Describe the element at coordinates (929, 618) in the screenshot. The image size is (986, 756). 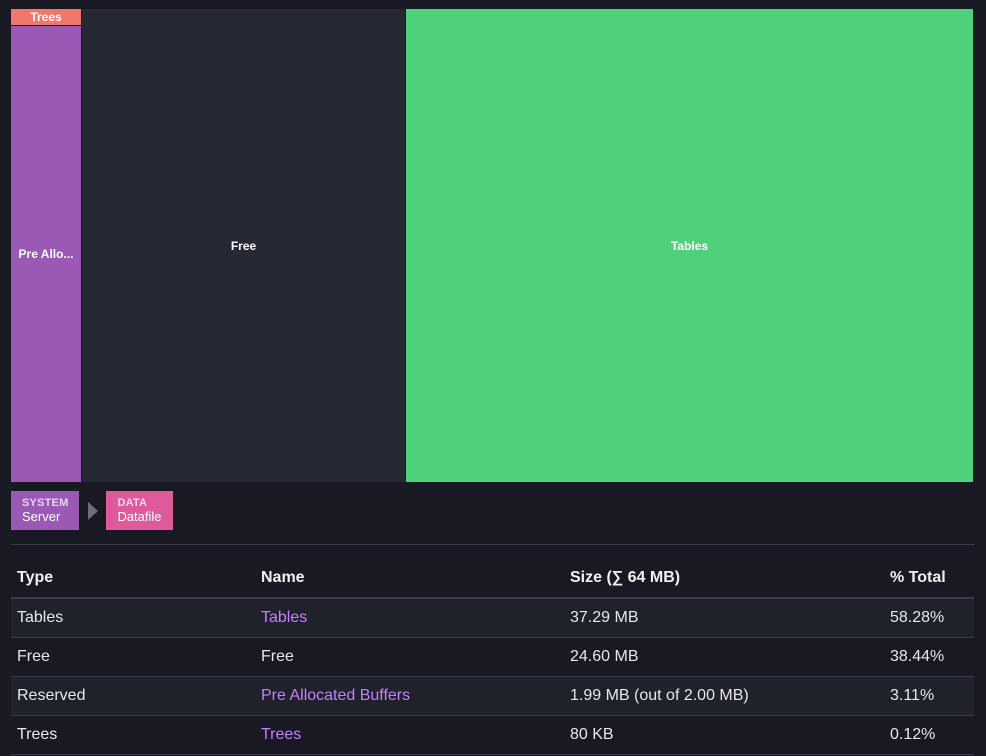
I see `cell-percent: 58.28%` at that location.